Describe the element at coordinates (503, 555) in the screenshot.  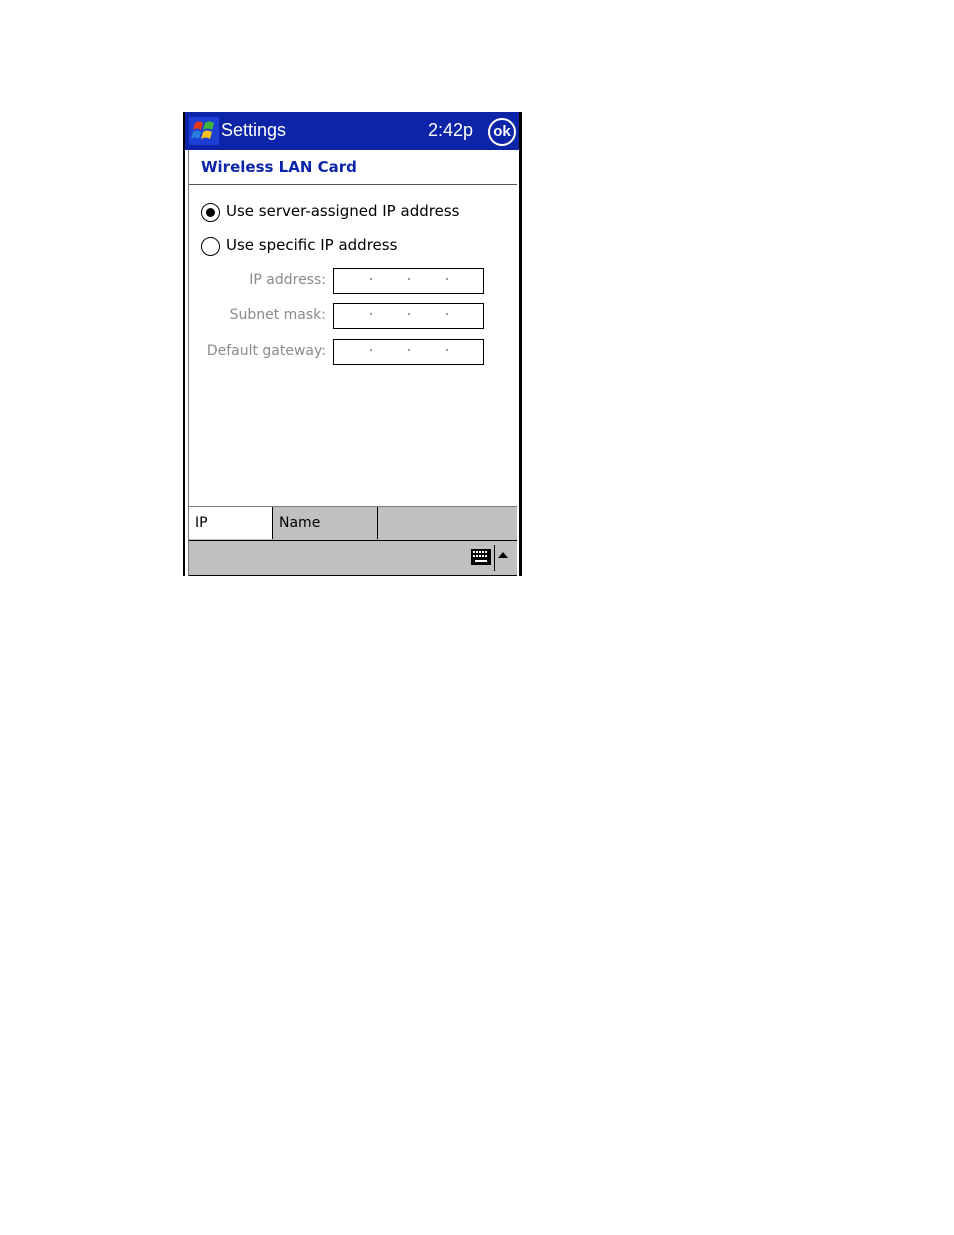
I see `up-arrow-icon` at that location.